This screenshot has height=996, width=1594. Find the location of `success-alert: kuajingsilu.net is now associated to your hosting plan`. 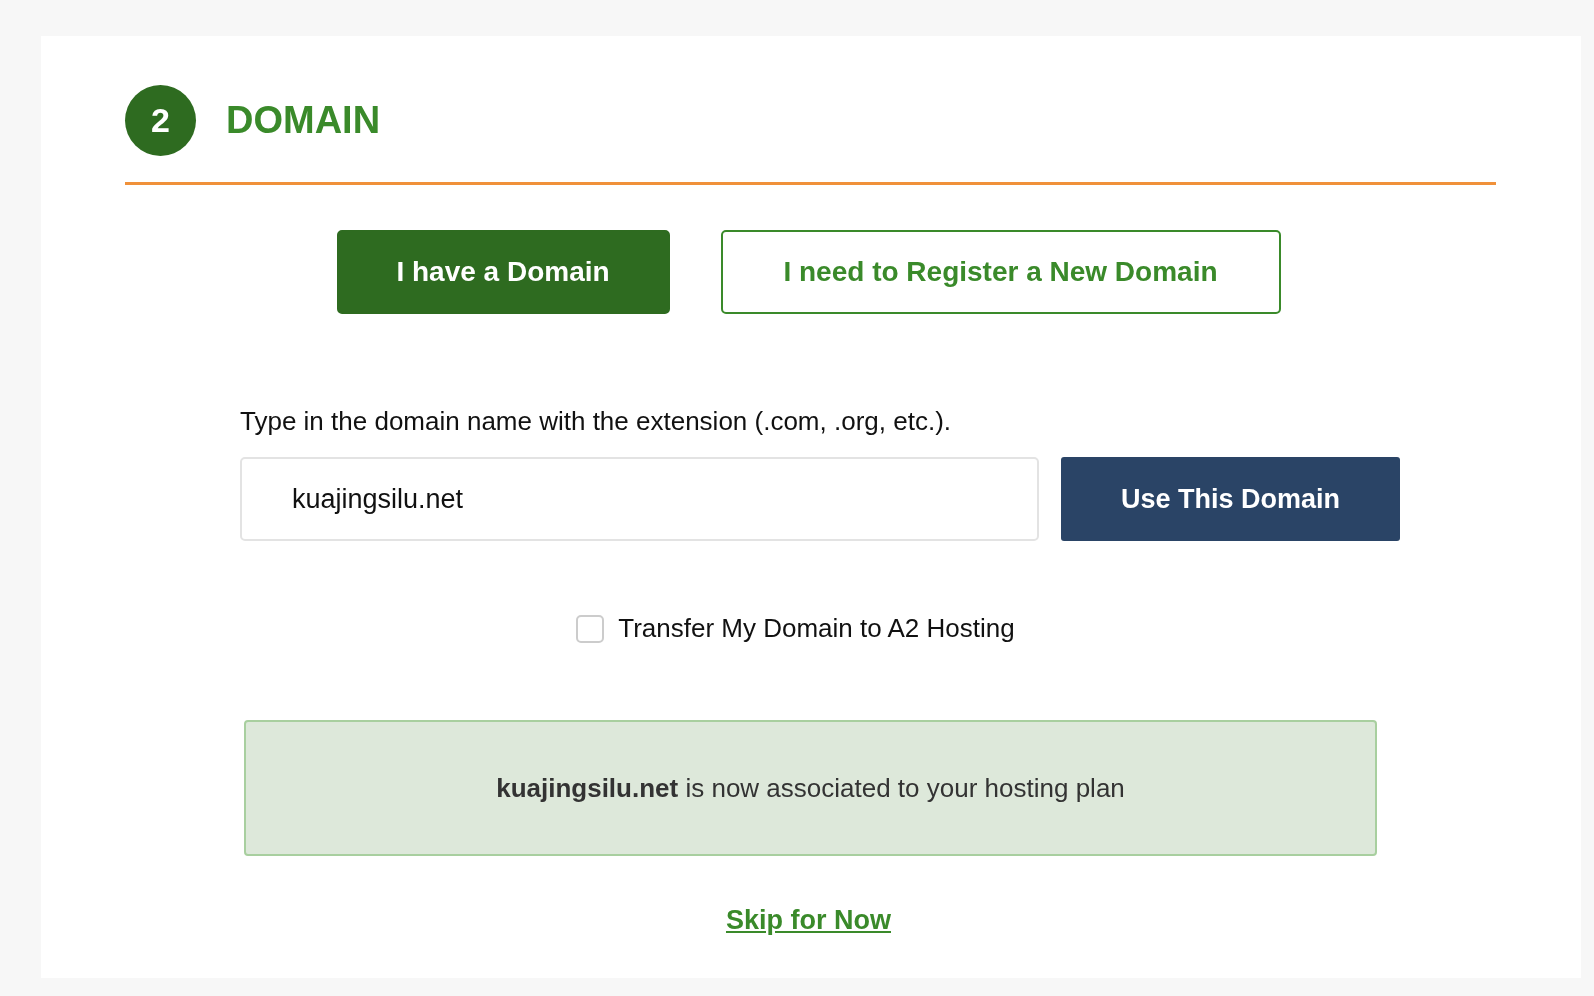

success-alert: kuajingsilu.net is now associated to your hosting plan is located at coordinates (810, 788).